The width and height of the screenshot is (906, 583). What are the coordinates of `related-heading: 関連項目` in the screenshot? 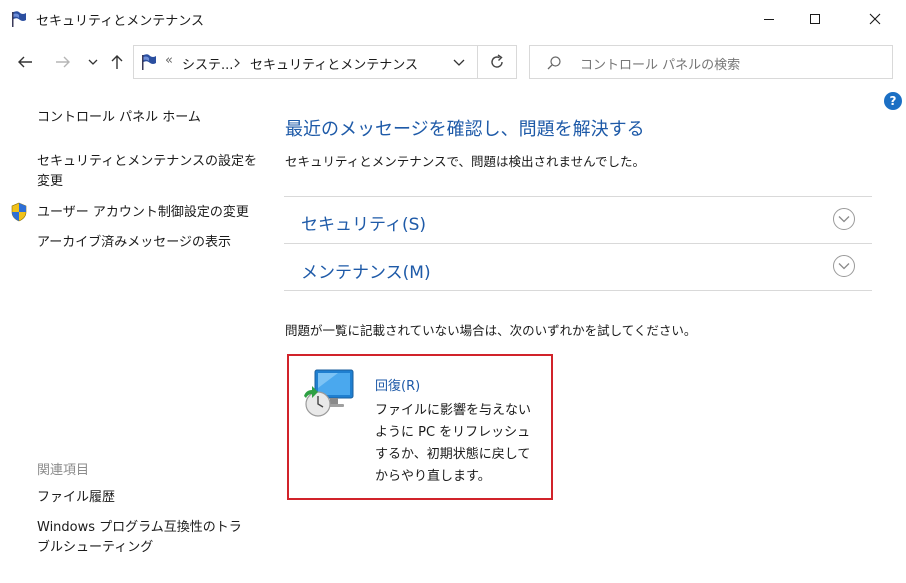 It's located at (63, 470).